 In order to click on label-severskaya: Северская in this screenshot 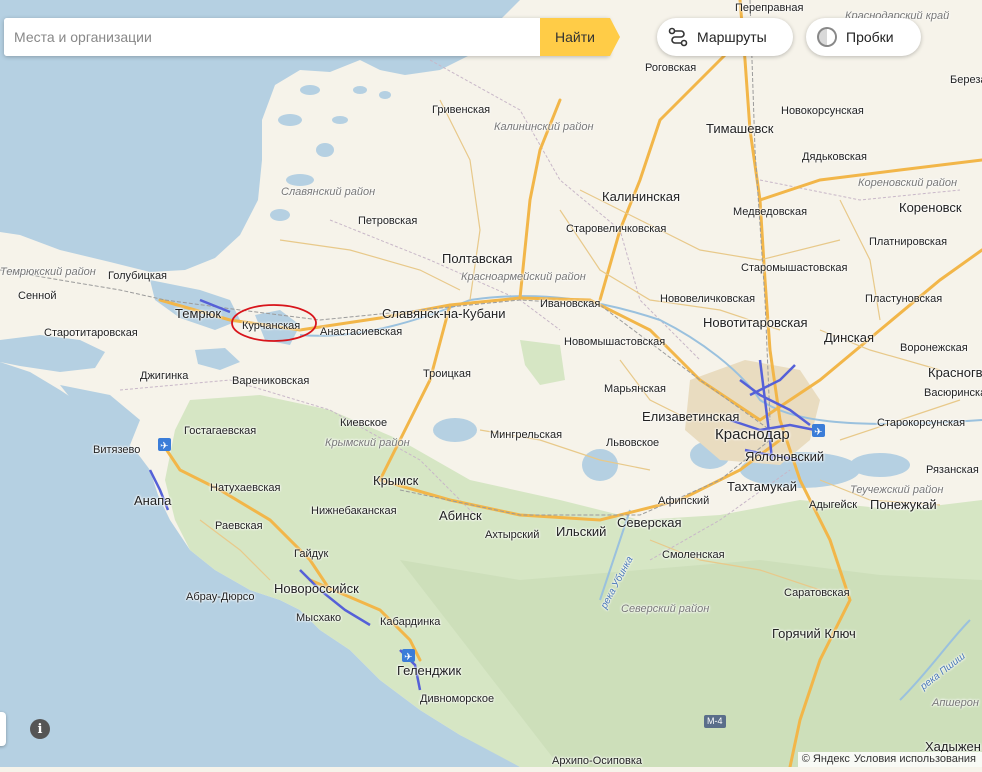, I will do `click(649, 522)`.